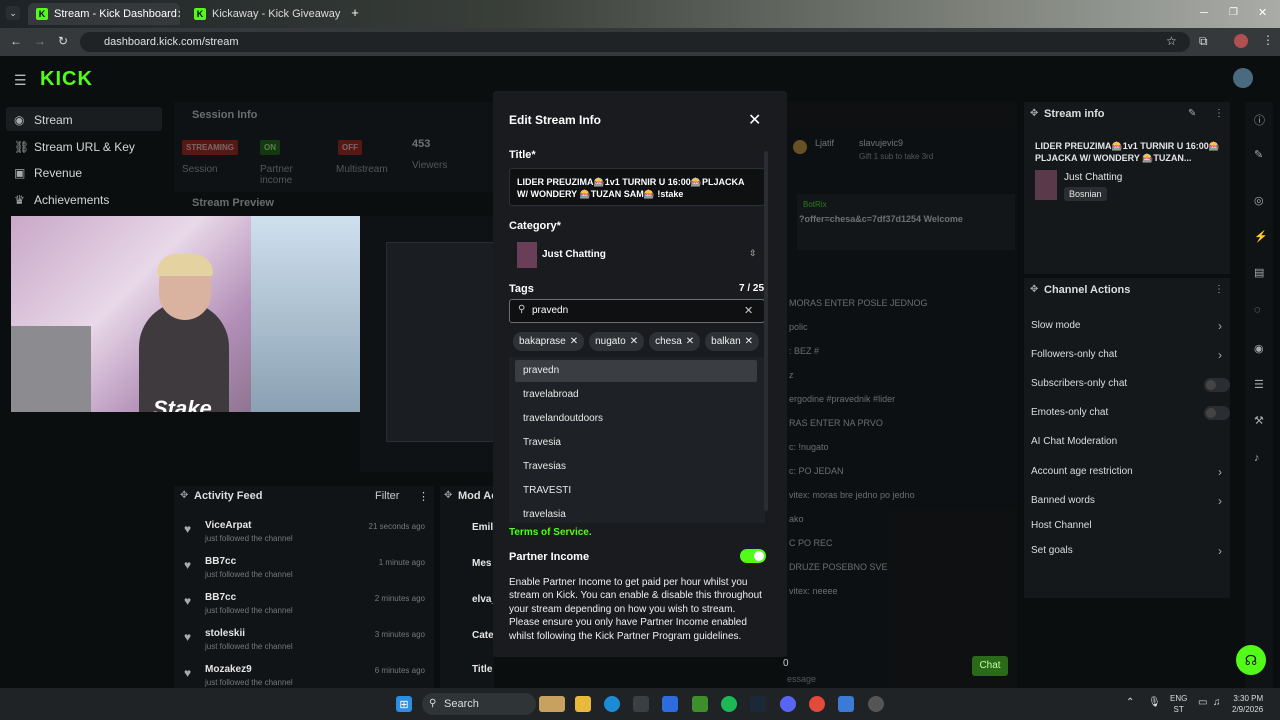 The width and height of the screenshot is (1280, 720). Describe the element at coordinates (636, 491) in the screenshot. I see `tag-suggestion: TRAVESTI` at that location.